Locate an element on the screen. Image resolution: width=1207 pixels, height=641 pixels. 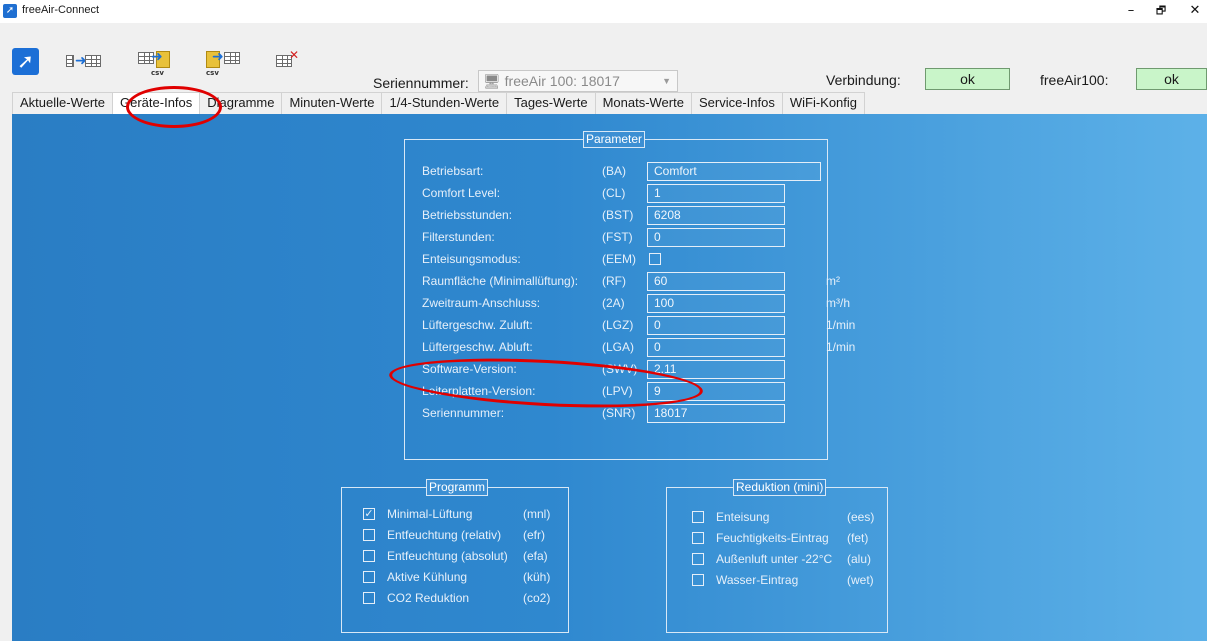
param-value-swv: 2.11 is located at coordinates (716, 369).